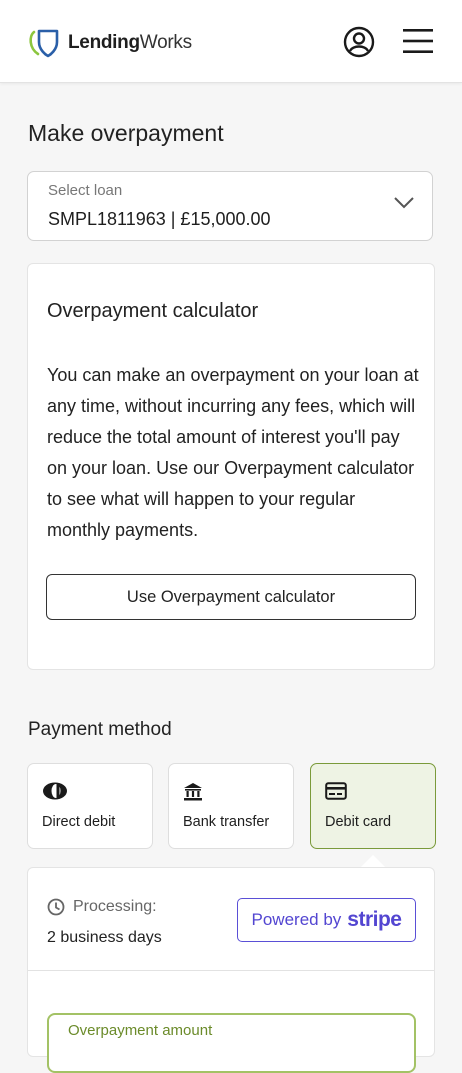 This screenshot has height=1073, width=462. I want to click on hamburger-menu-icon, so click(418, 43).